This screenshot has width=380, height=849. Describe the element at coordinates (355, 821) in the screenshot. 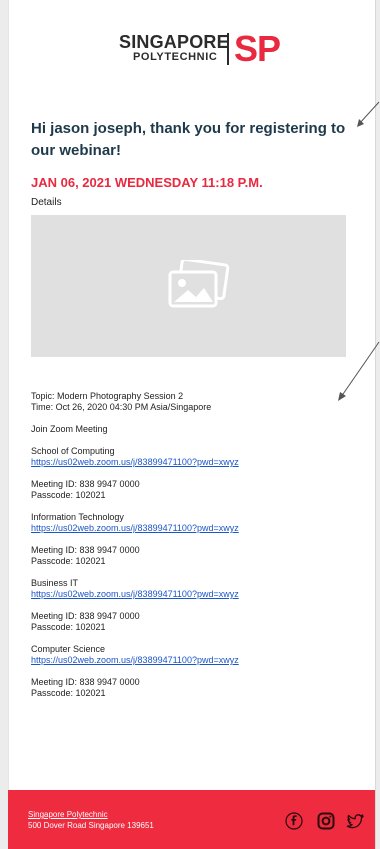

I see `twitter-icon` at that location.